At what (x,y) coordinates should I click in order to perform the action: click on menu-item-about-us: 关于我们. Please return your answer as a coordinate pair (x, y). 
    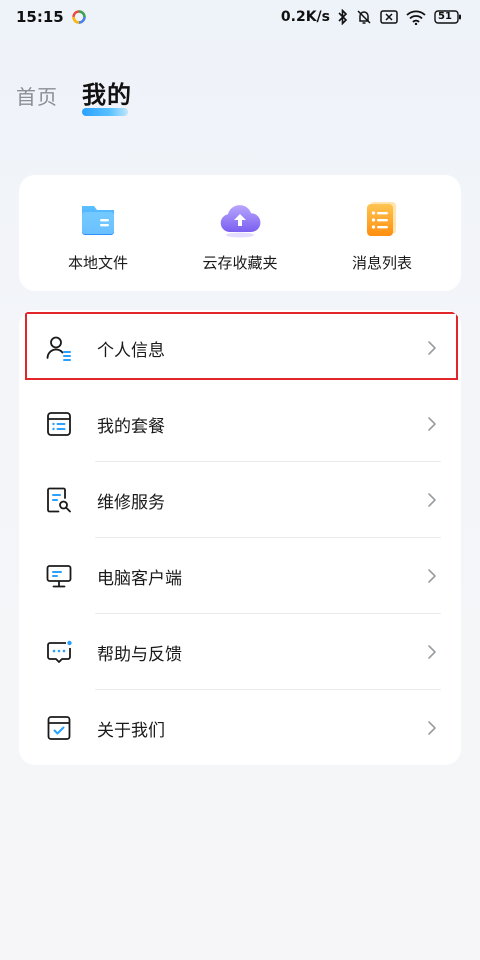
    Looking at the image, I should click on (240, 727).